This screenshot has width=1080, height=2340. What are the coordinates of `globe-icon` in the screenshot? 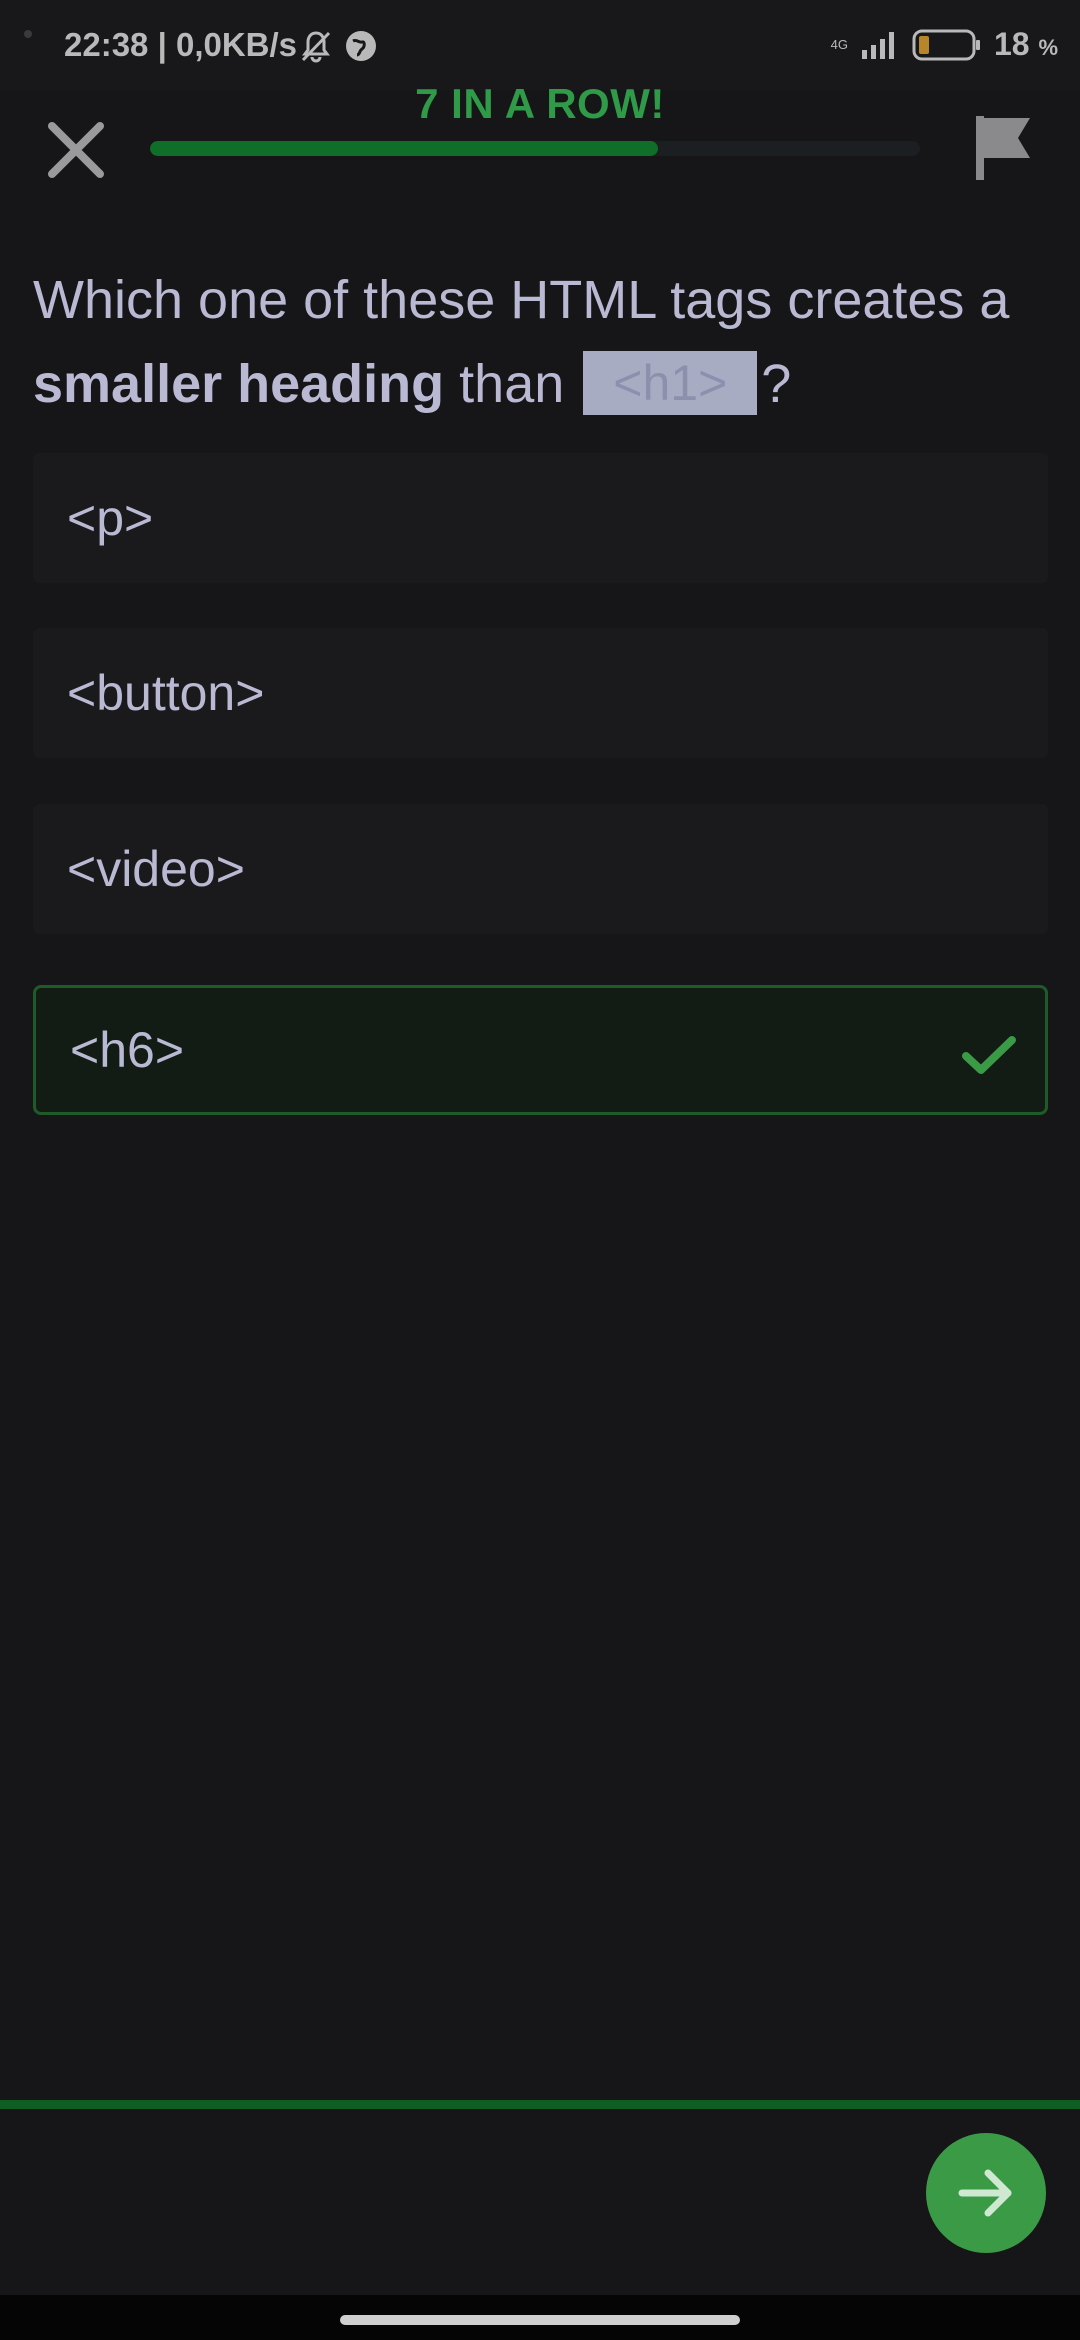 It's located at (361, 46).